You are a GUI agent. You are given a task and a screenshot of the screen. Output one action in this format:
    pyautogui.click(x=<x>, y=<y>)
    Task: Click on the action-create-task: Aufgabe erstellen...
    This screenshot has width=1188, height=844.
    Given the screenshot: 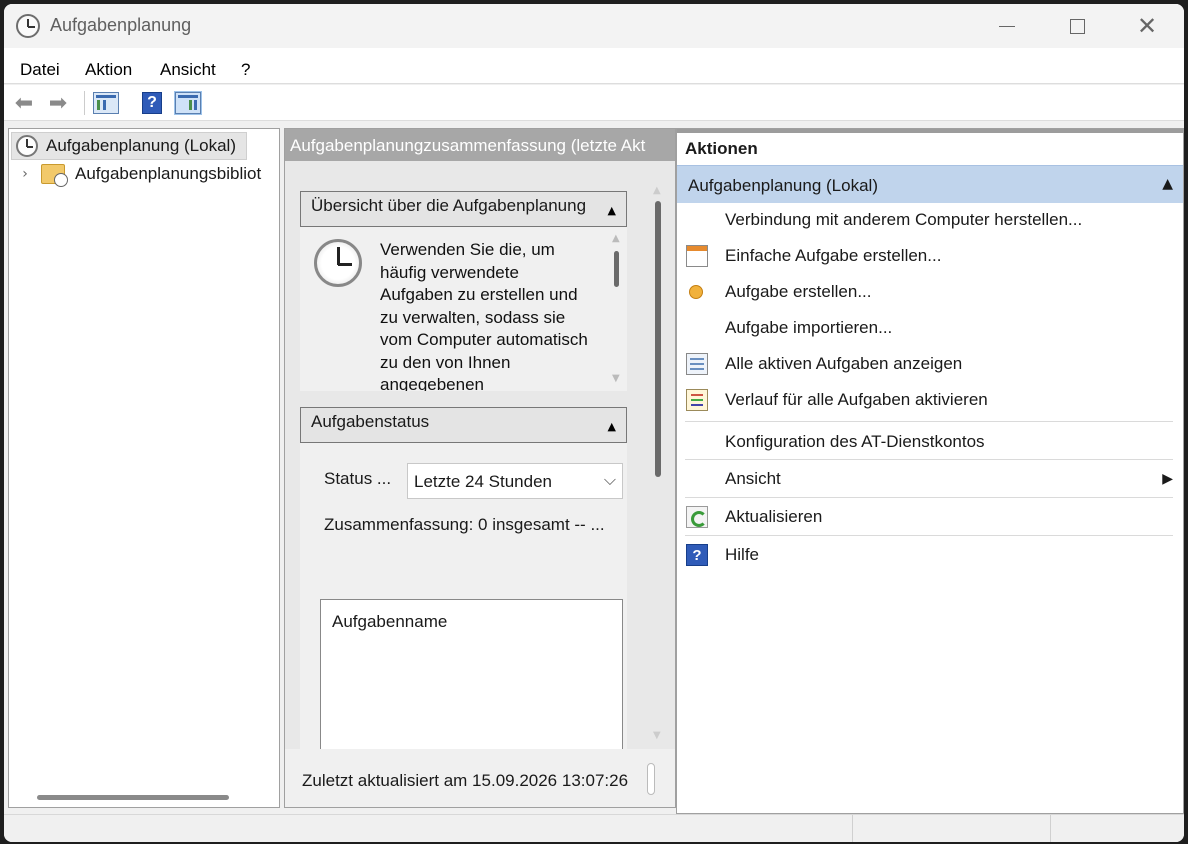 What is the action you would take?
    pyautogui.click(x=930, y=292)
    